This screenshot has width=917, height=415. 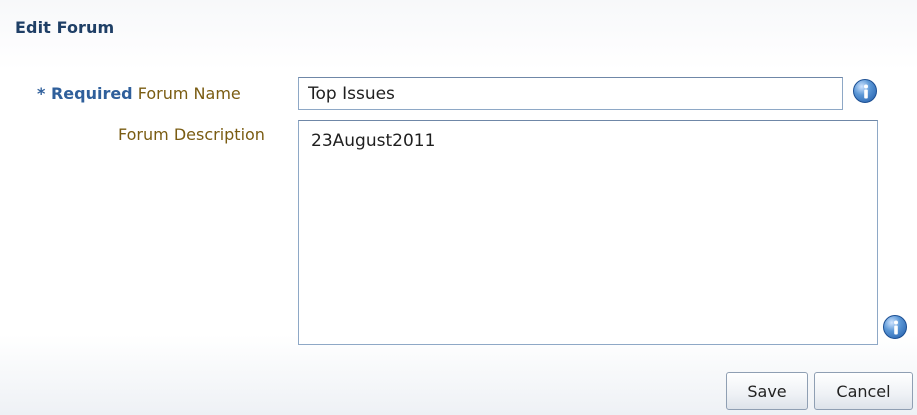 I want to click on forum-description-info-icon, so click(x=895, y=327).